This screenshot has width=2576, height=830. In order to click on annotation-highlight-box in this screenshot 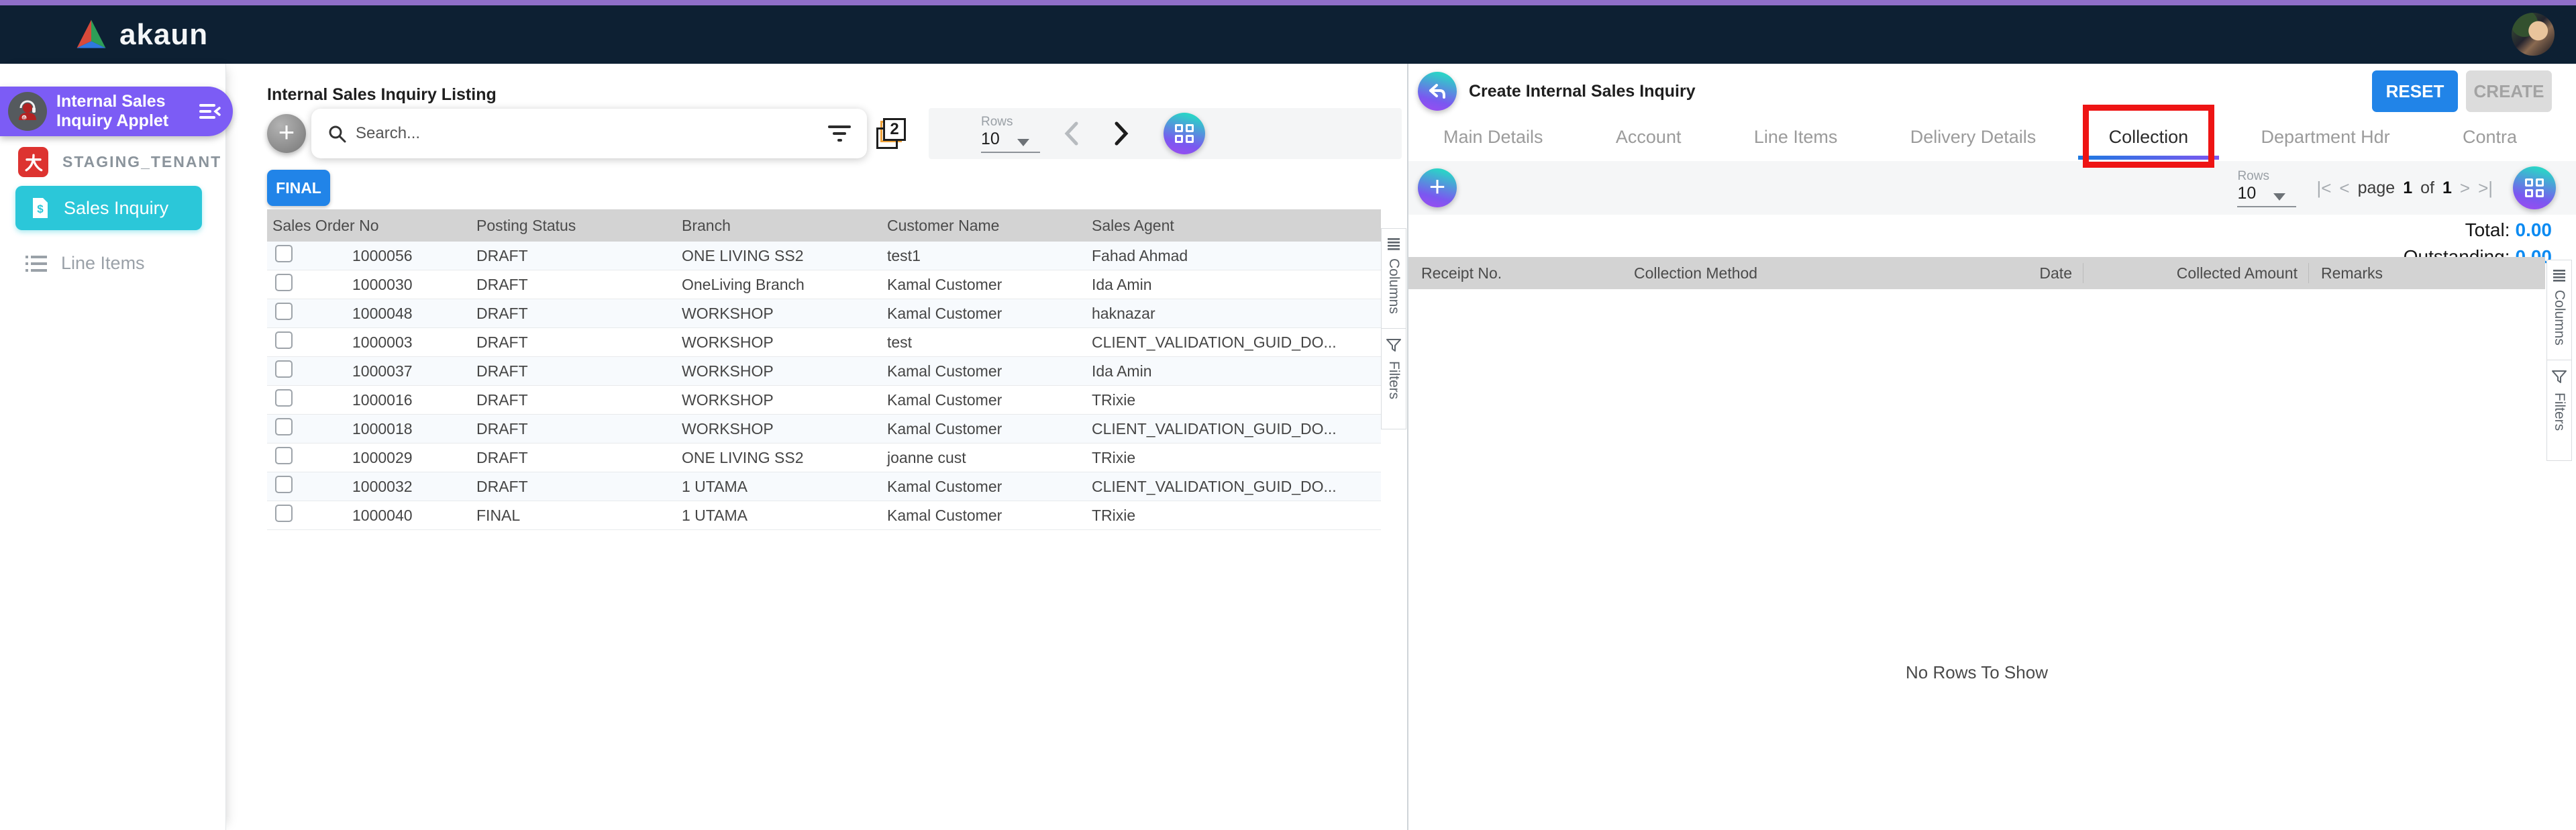, I will do `click(2148, 136)`.